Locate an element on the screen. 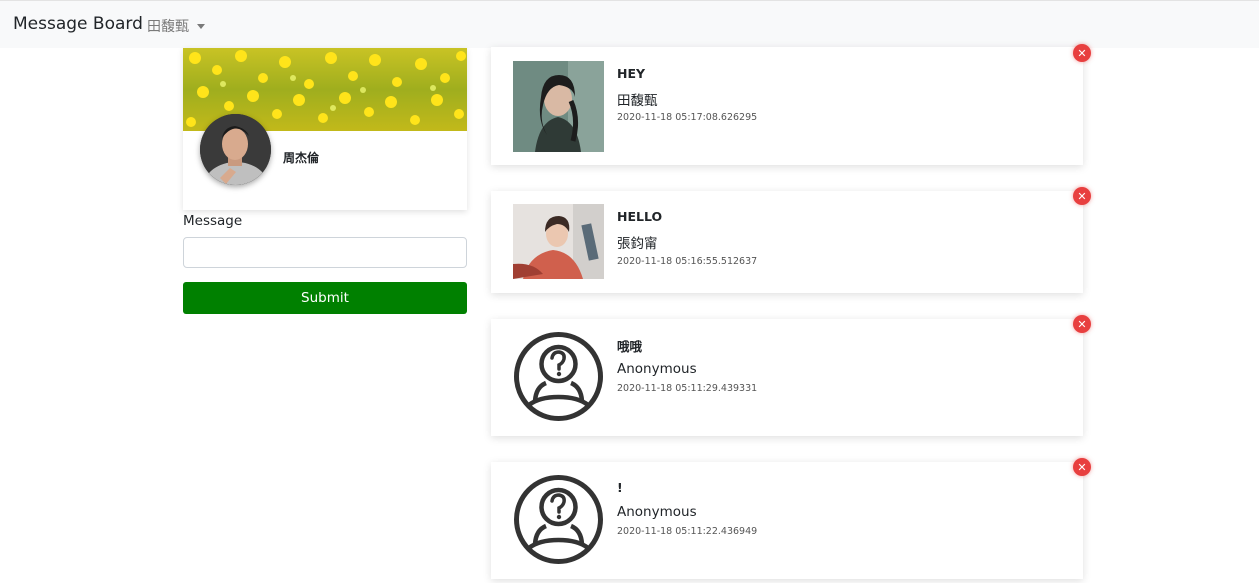 The height and width of the screenshot is (583, 1259). message-label: Message is located at coordinates (213, 221).